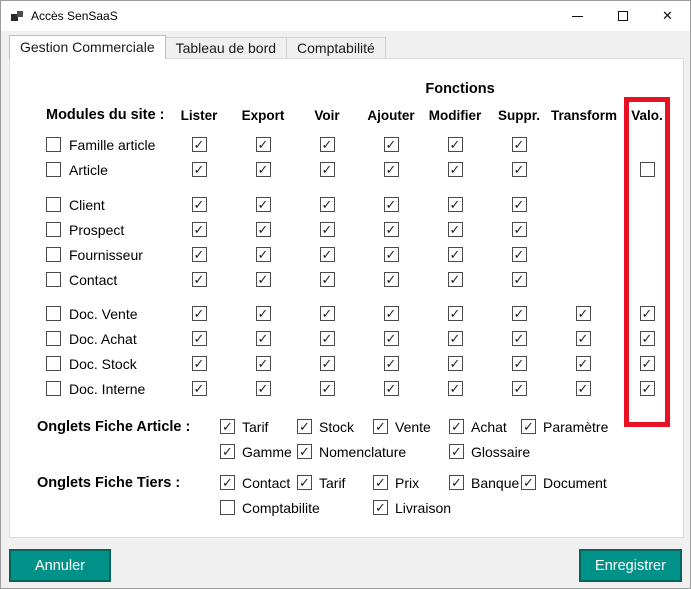  What do you see at coordinates (199, 254) in the screenshot?
I see `function-checkbox-fournisseur-lister: ✓` at bounding box center [199, 254].